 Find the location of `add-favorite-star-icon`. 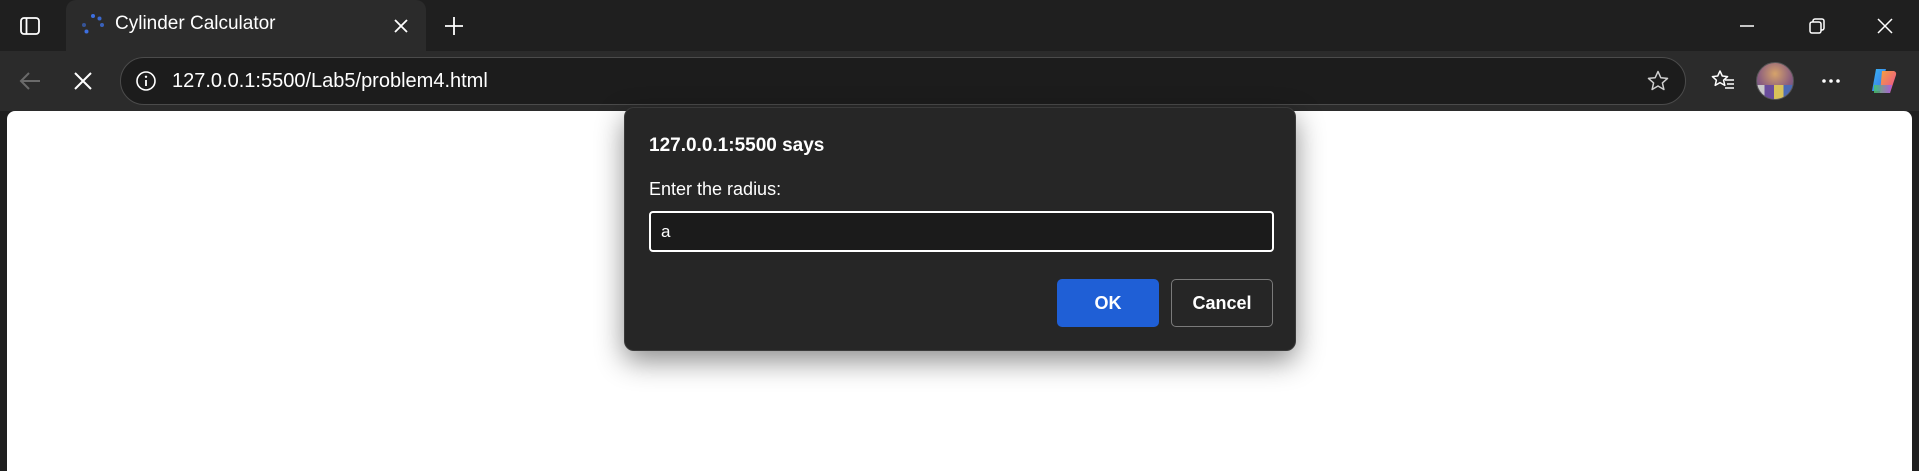

add-favorite-star-icon is located at coordinates (1658, 80).